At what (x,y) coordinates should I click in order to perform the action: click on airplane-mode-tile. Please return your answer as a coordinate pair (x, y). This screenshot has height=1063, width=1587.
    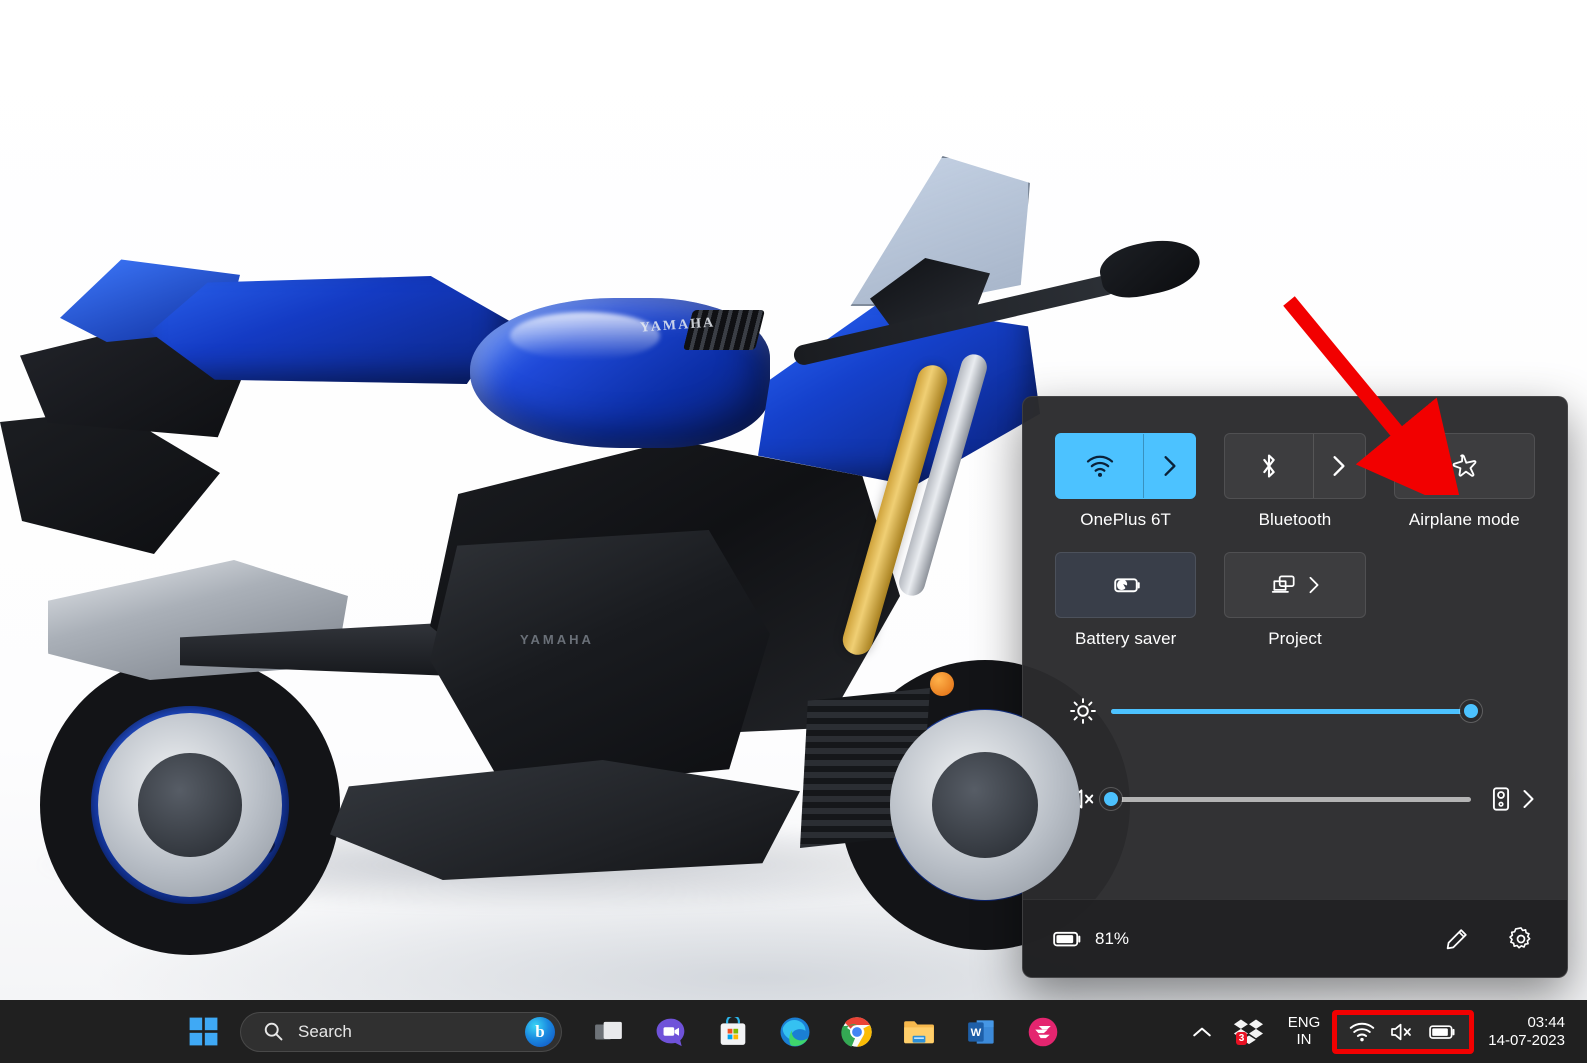
    Looking at the image, I should click on (1464, 466).